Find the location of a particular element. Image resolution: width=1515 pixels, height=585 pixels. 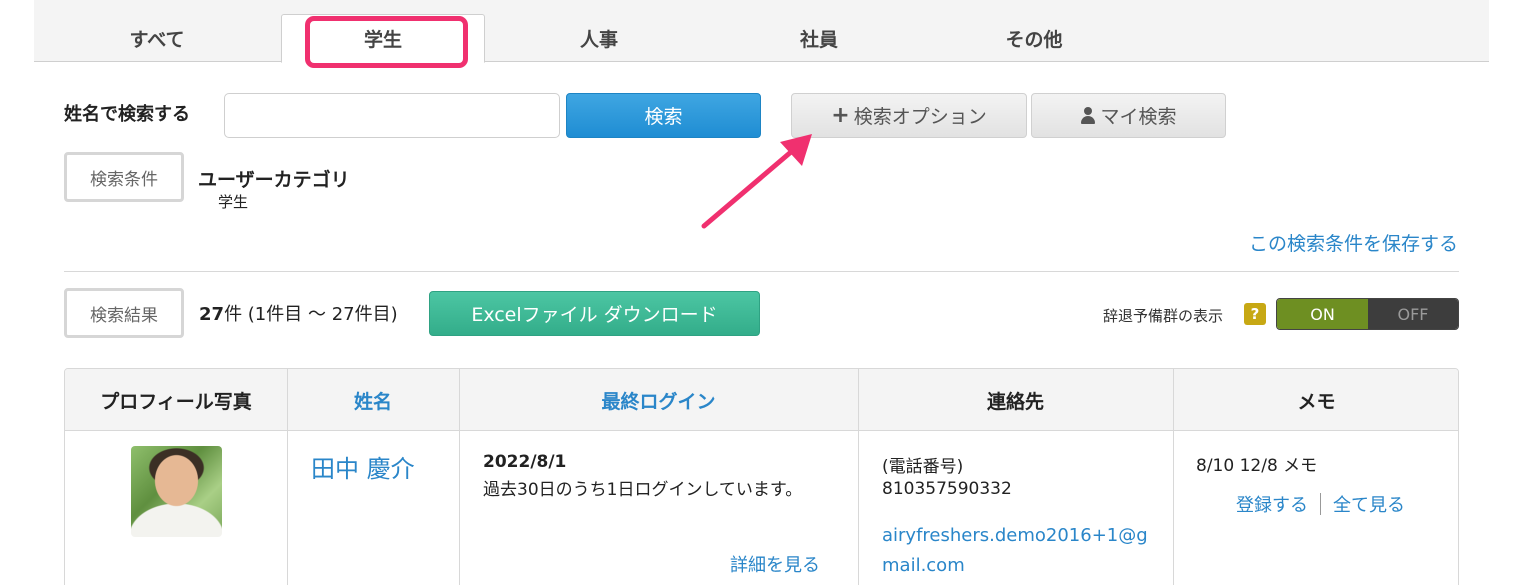

col-last-login: 最終ログイン is located at coordinates (658, 400).